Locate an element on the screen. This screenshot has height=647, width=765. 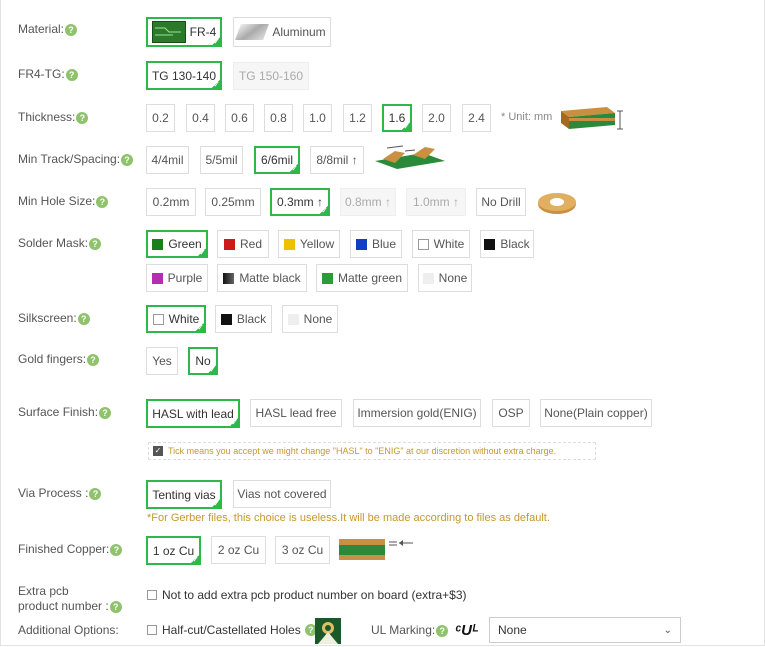
material-fr4-option: FR-4 is located at coordinates (184, 32).